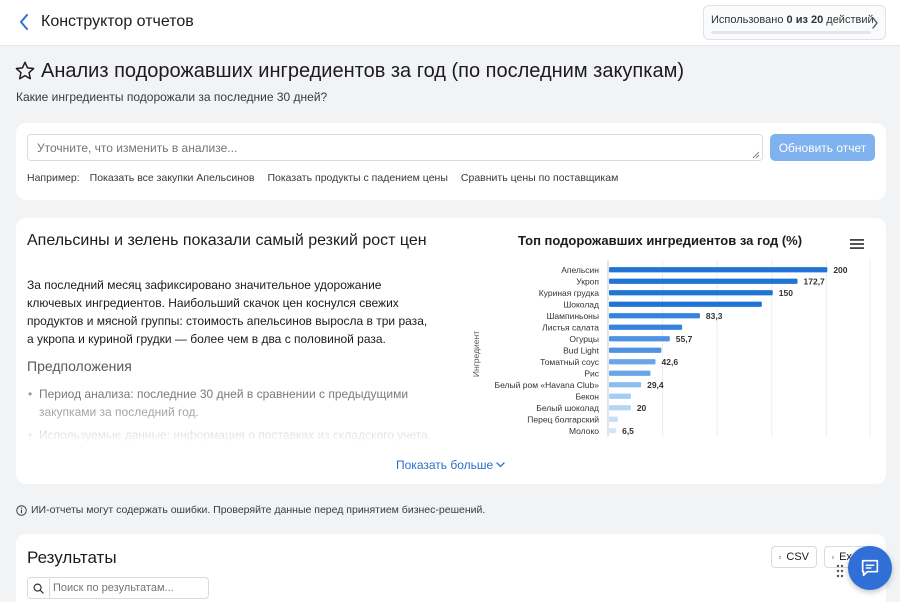 This screenshot has width=900, height=602. What do you see at coordinates (815, 281) in the screenshot?
I see `data-label: 172,7` at bounding box center [815, 281].